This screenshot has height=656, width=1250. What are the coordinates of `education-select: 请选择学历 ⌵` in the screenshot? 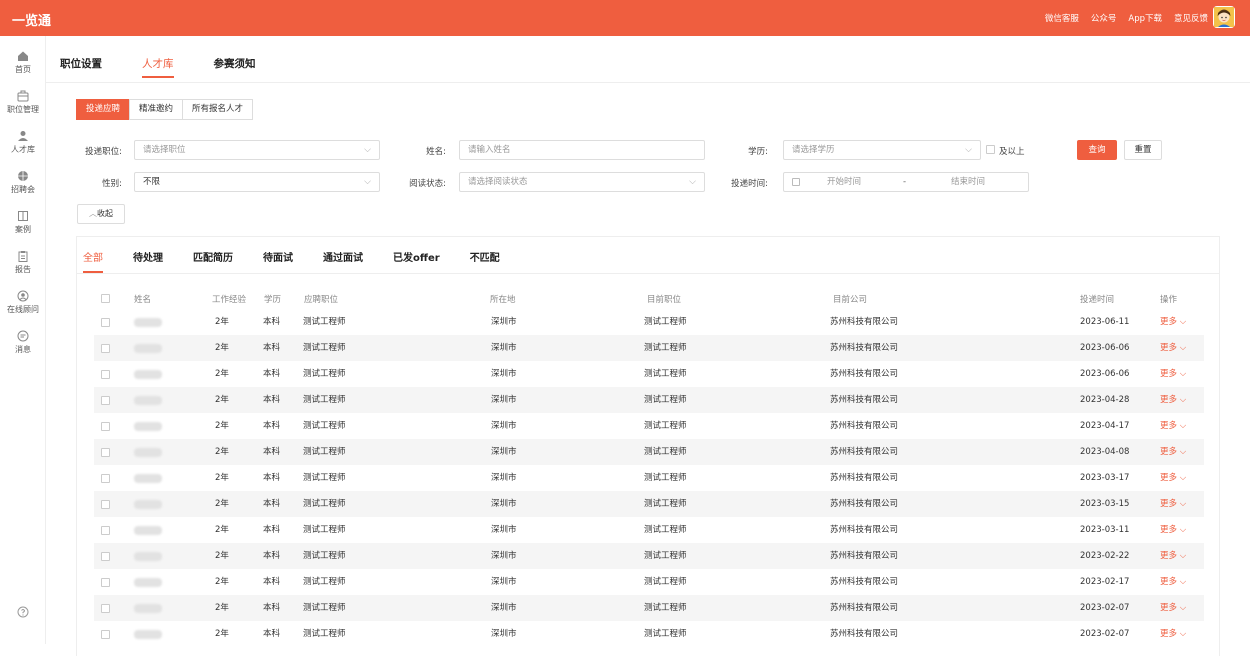 It's located at (882, 150).